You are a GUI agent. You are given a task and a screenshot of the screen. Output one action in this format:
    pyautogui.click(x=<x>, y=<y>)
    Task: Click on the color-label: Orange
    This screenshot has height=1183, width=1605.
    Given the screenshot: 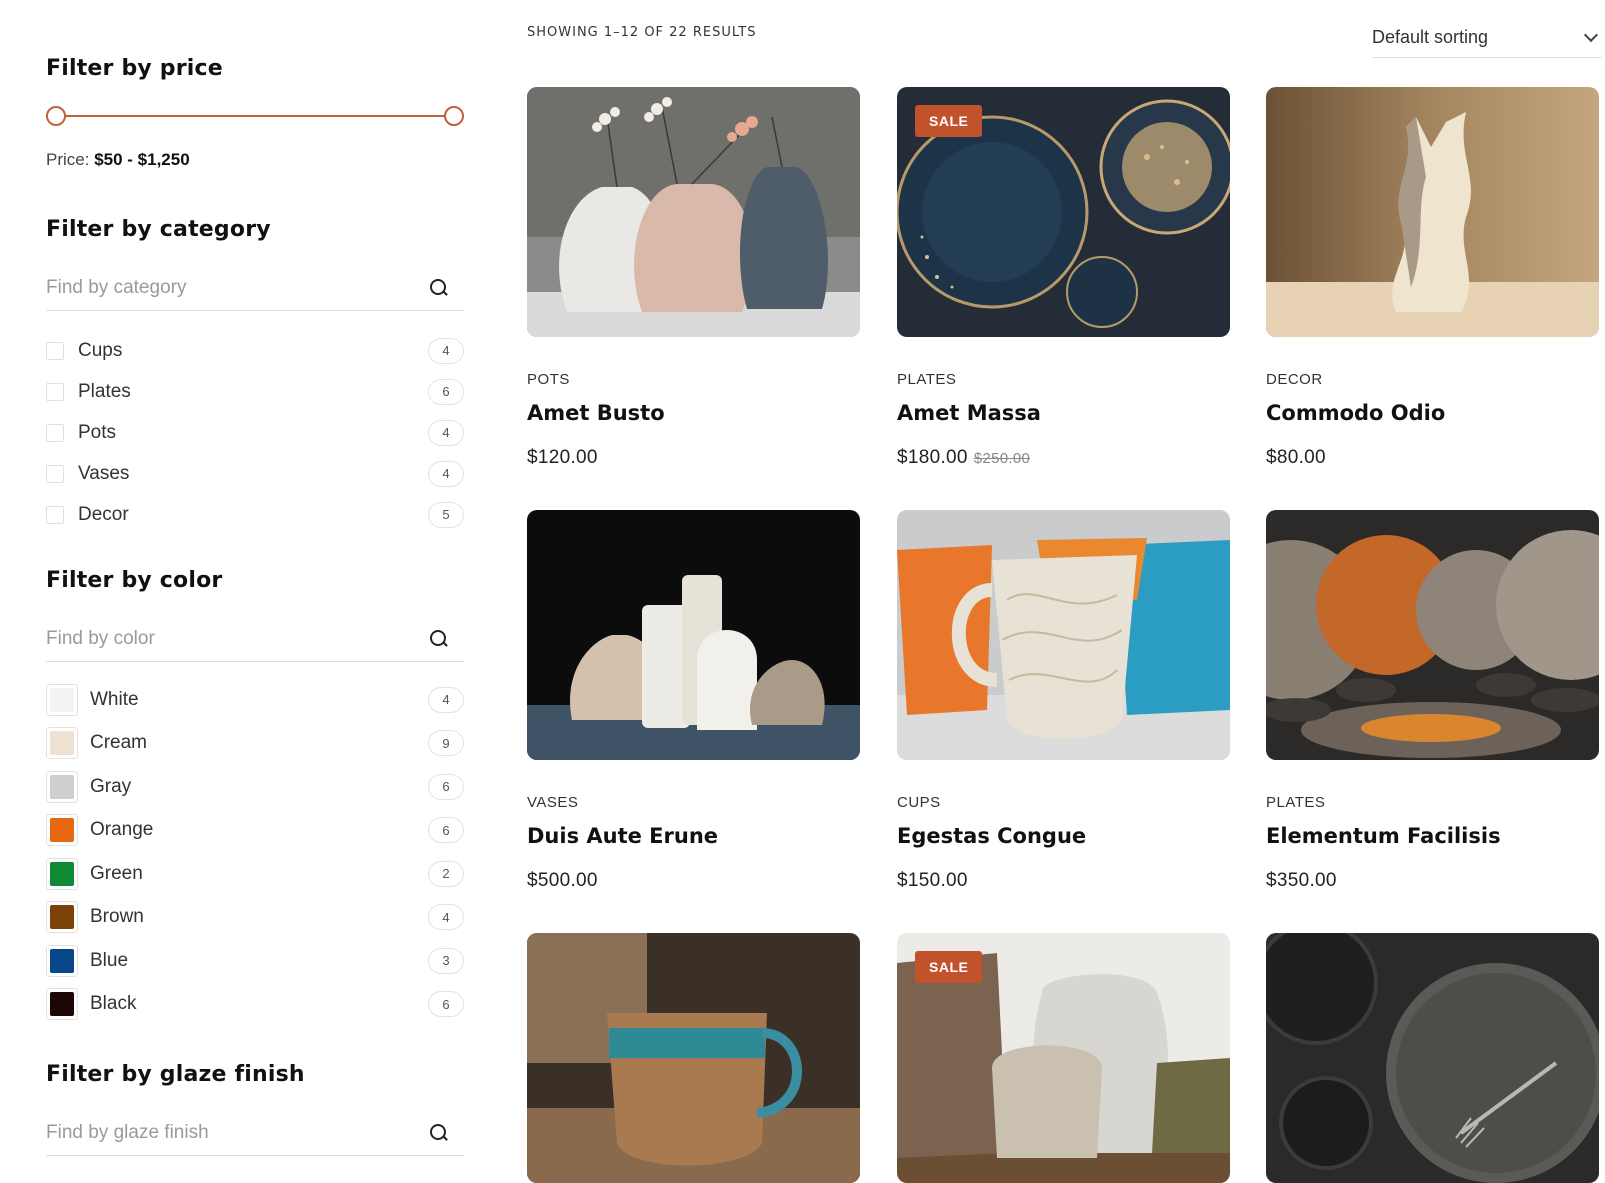 What is the action you would take?
    pyautogui.click(x=122, y=830)
    